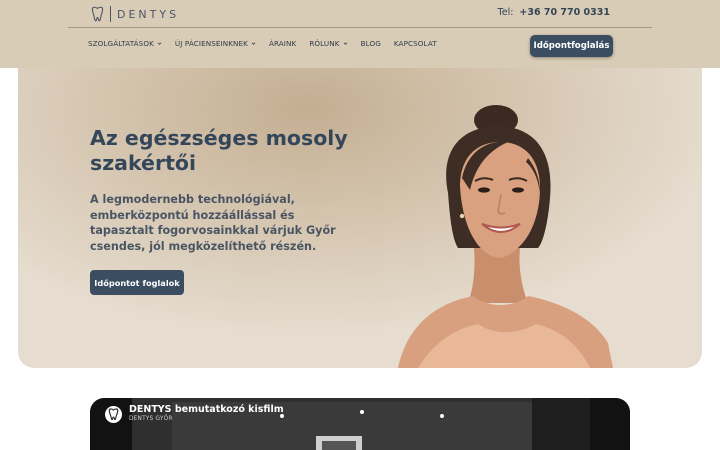 This screenshot has height=450, width=720. What do you see at coordinates (324, 43) in the screenshot?
I see `nav-item-label: RÓLUNK` at bounding box center [324, 43].